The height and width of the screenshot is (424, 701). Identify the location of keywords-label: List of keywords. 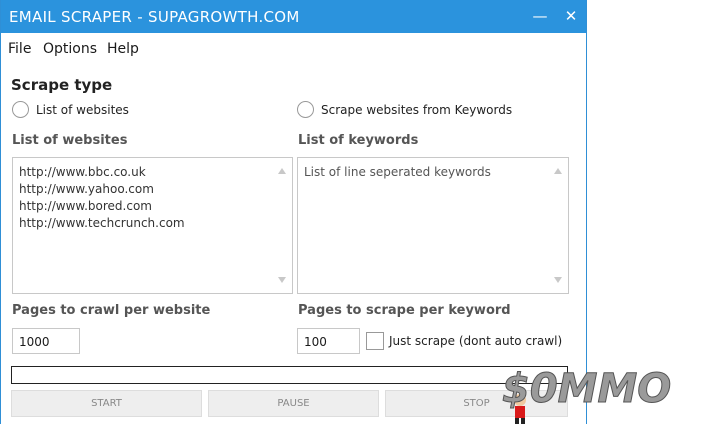
(358, 140).